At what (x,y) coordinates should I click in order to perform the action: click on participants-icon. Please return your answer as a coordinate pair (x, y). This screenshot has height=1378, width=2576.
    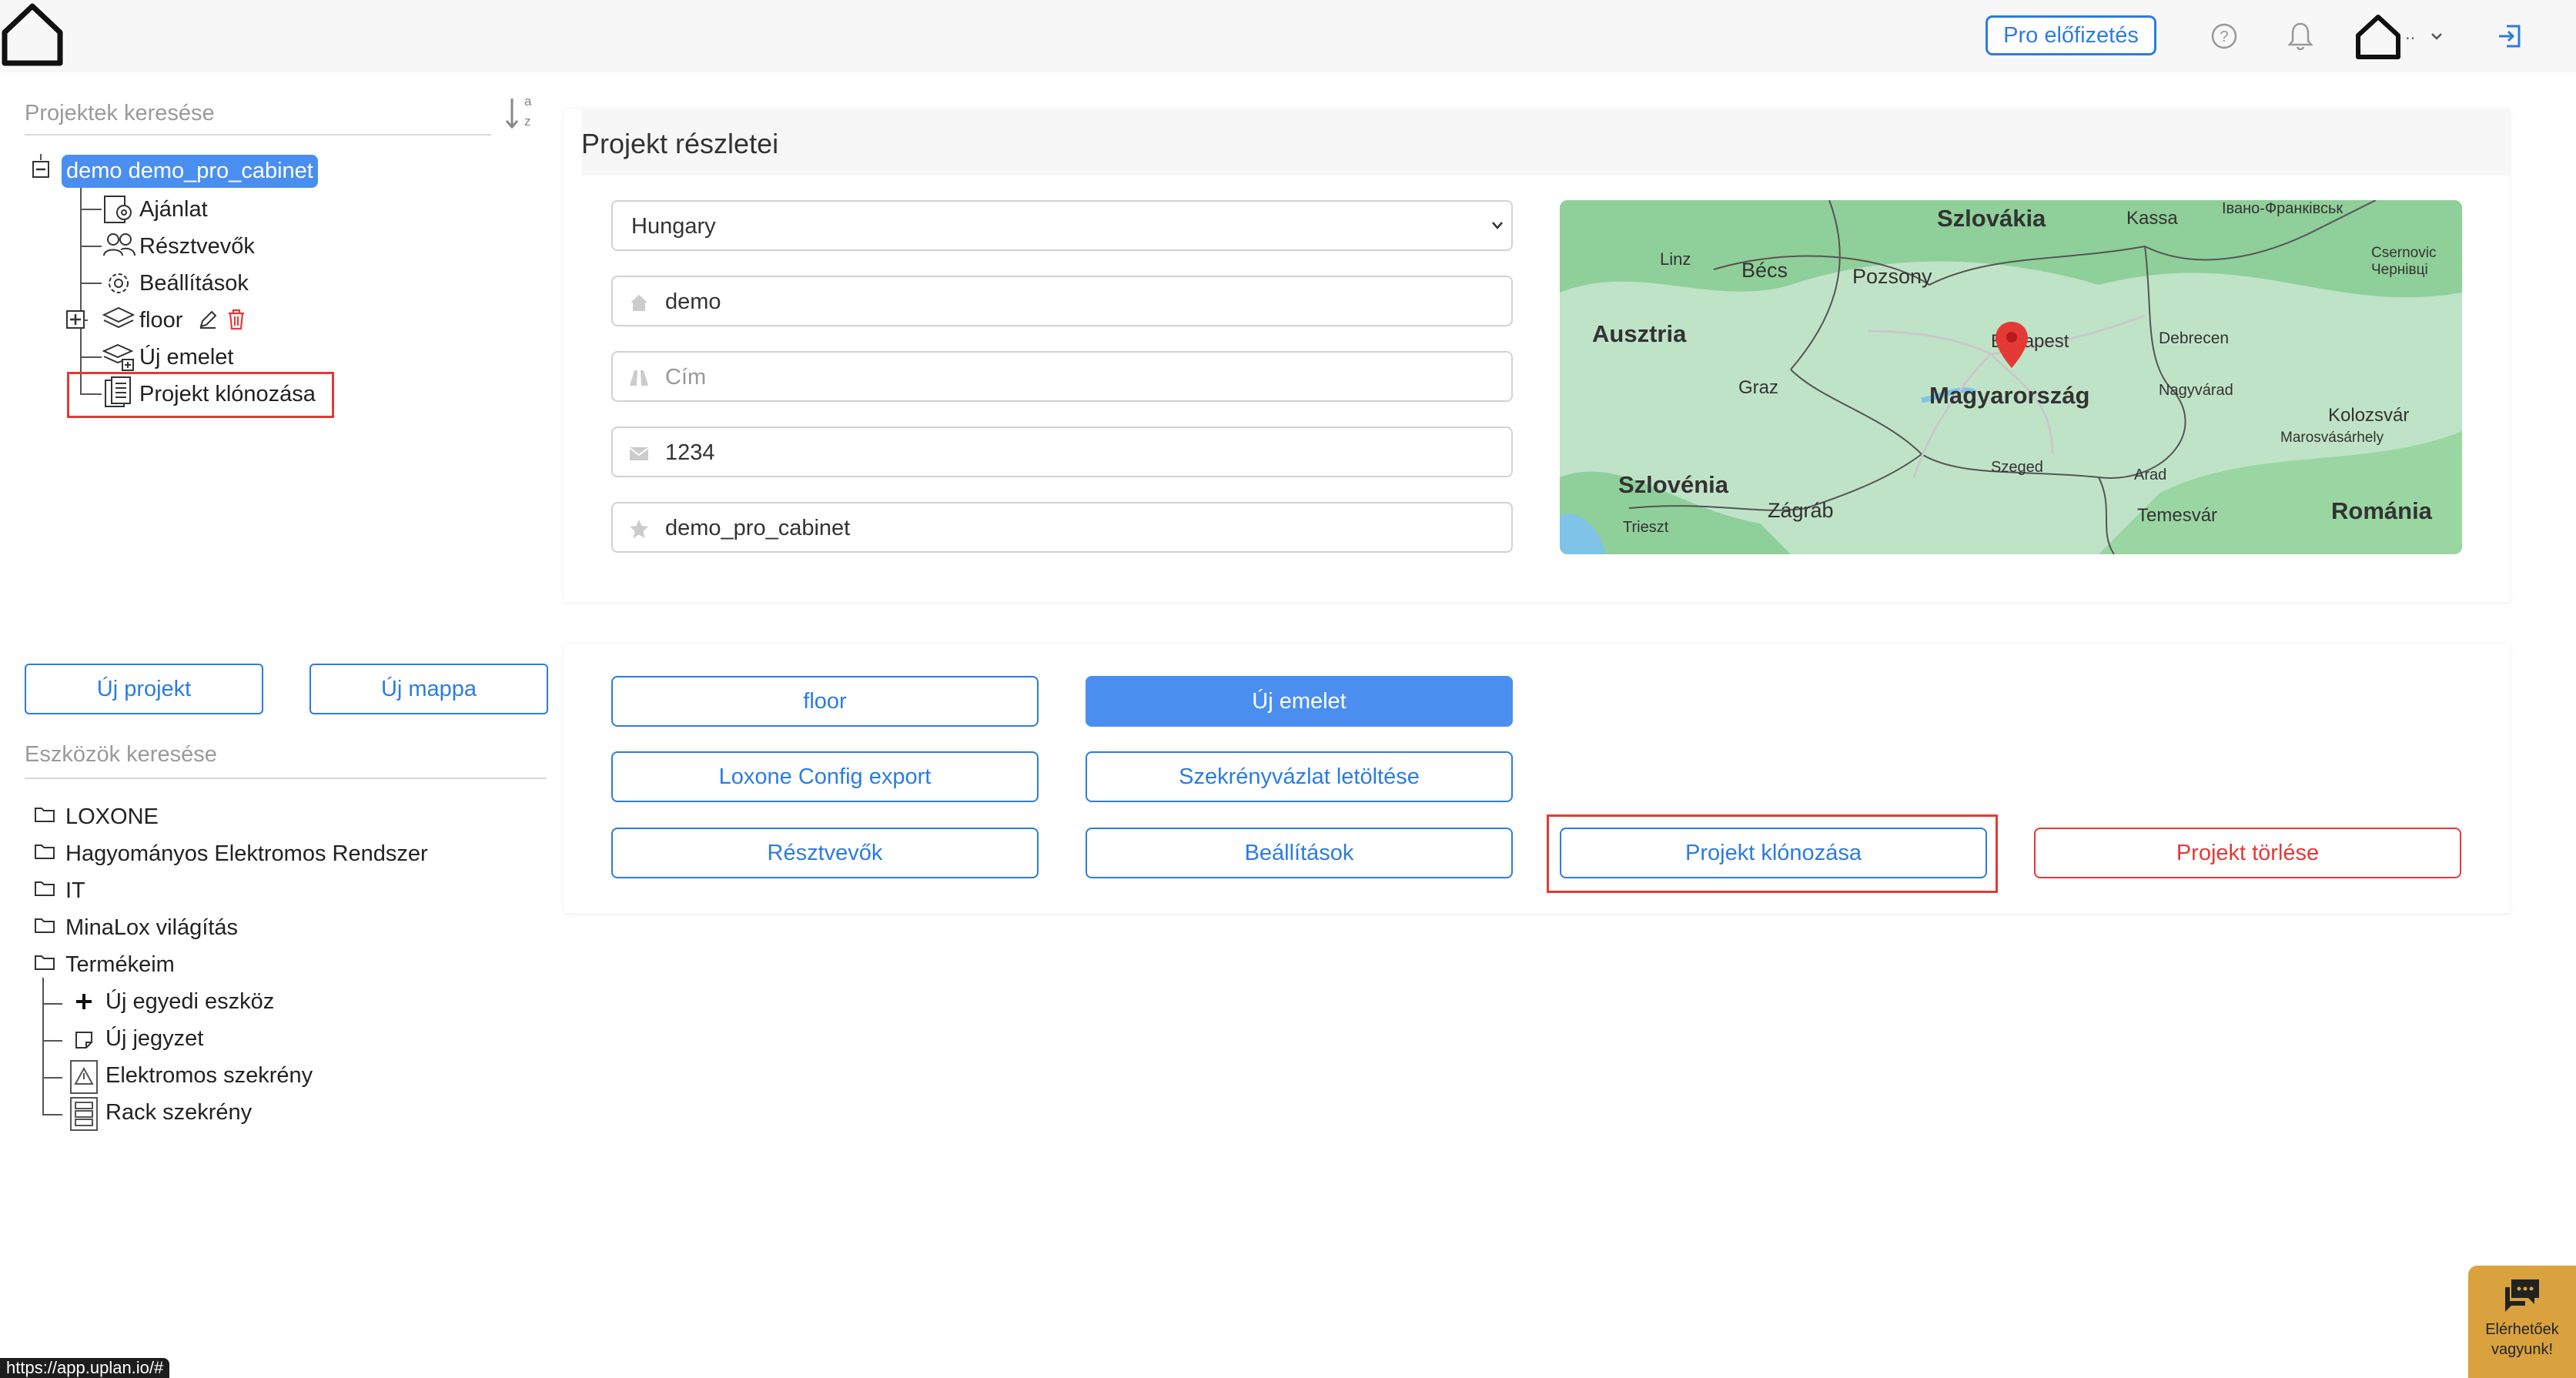
    Looking at the image, I should click on (119, 244).